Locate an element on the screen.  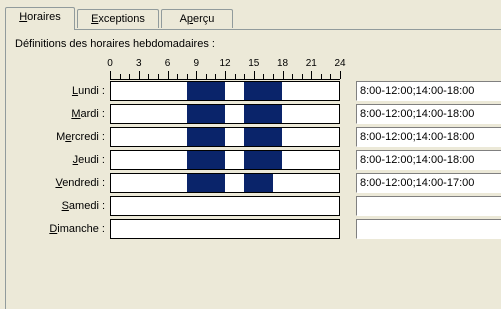
day-label: Jeudi : is located at coordinates (89, 160).